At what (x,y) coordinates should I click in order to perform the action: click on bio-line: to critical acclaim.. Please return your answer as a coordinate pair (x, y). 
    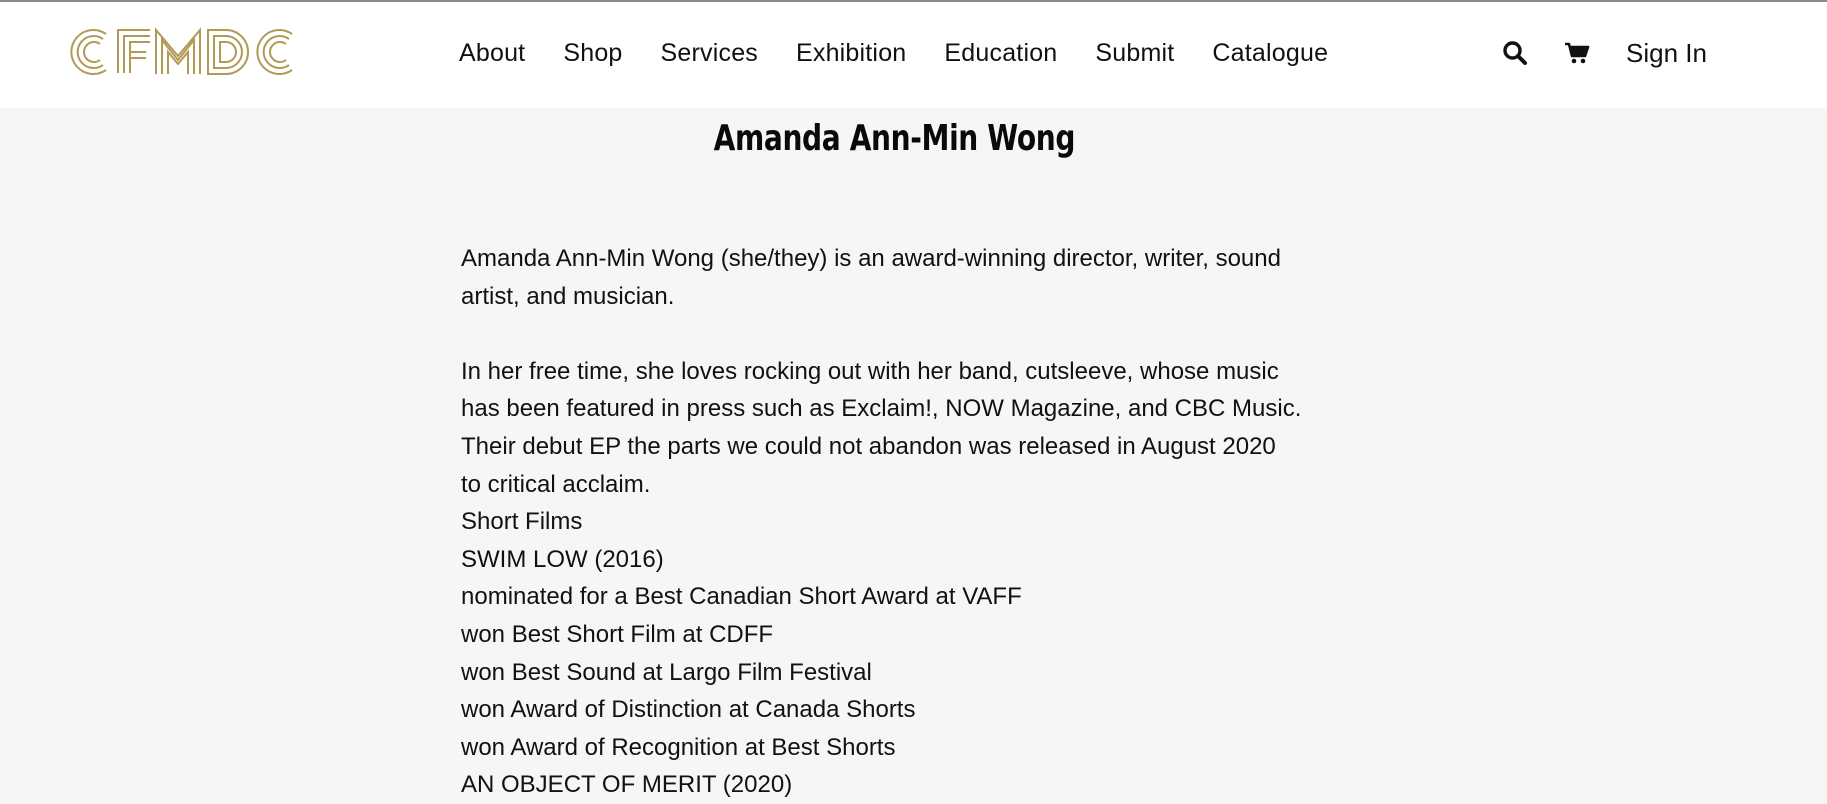
    Looking at the image, I should click on (556, 484).